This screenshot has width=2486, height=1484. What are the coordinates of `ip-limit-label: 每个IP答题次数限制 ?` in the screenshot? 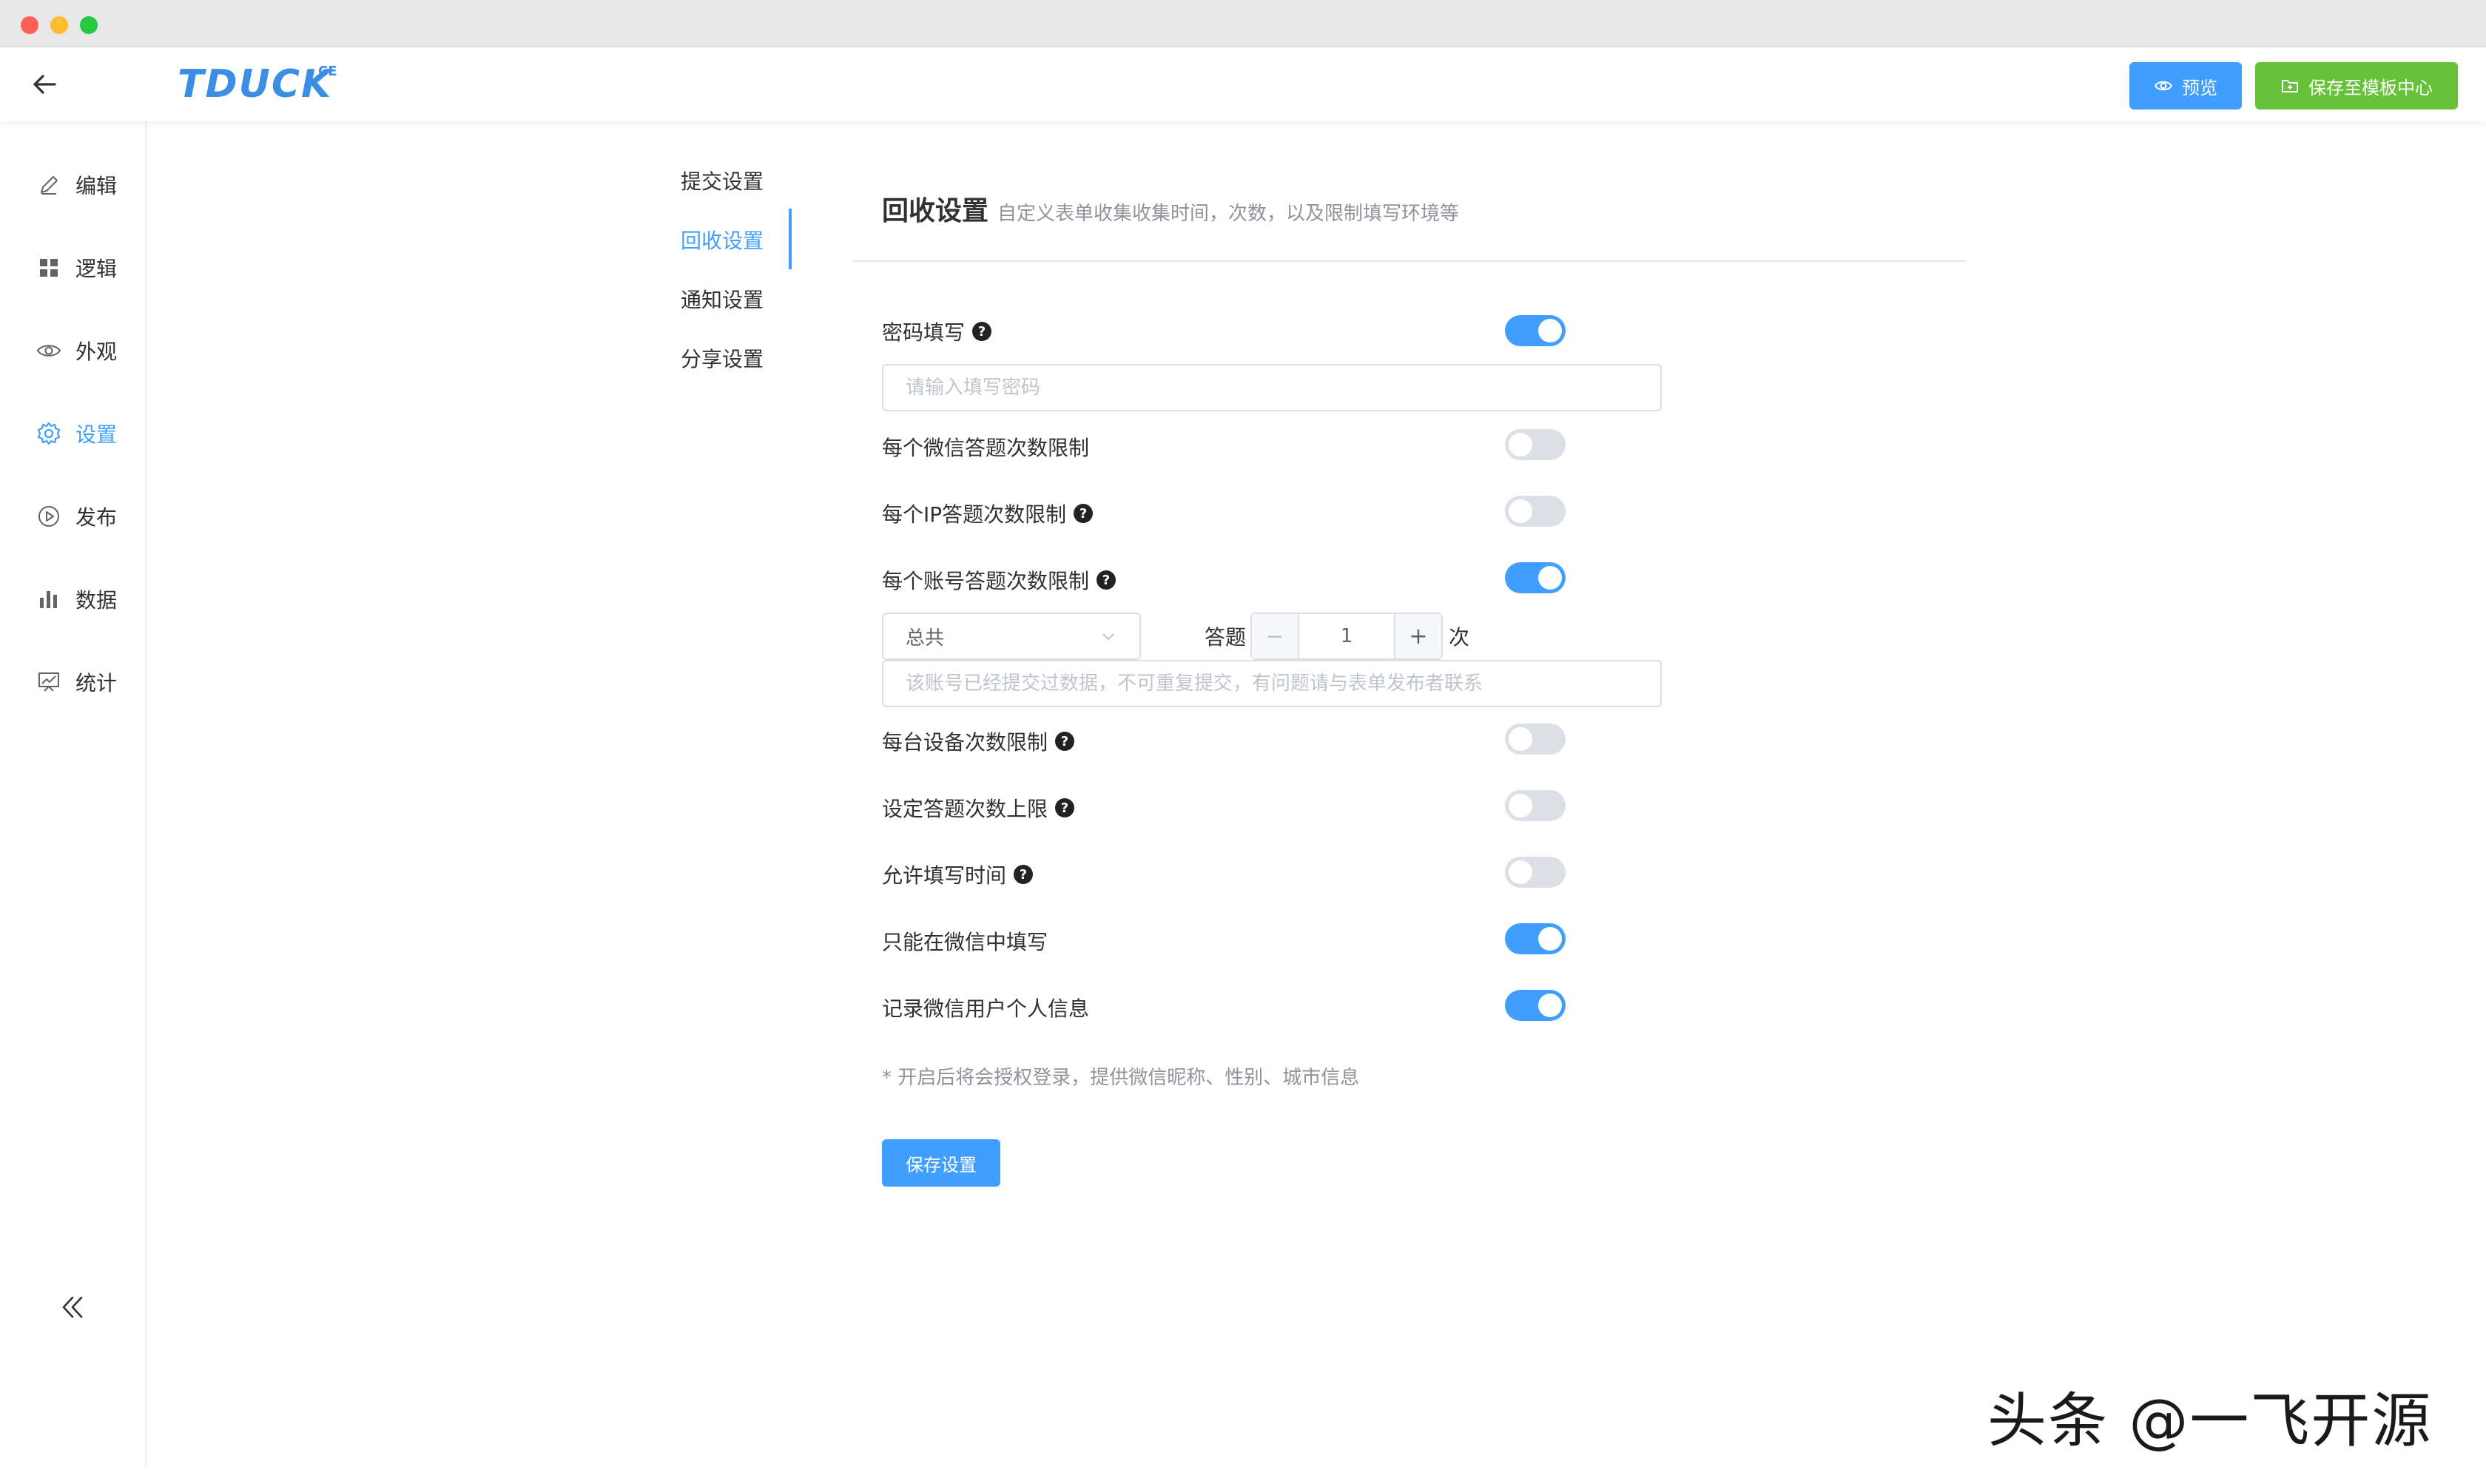 It's located at (988, 513).